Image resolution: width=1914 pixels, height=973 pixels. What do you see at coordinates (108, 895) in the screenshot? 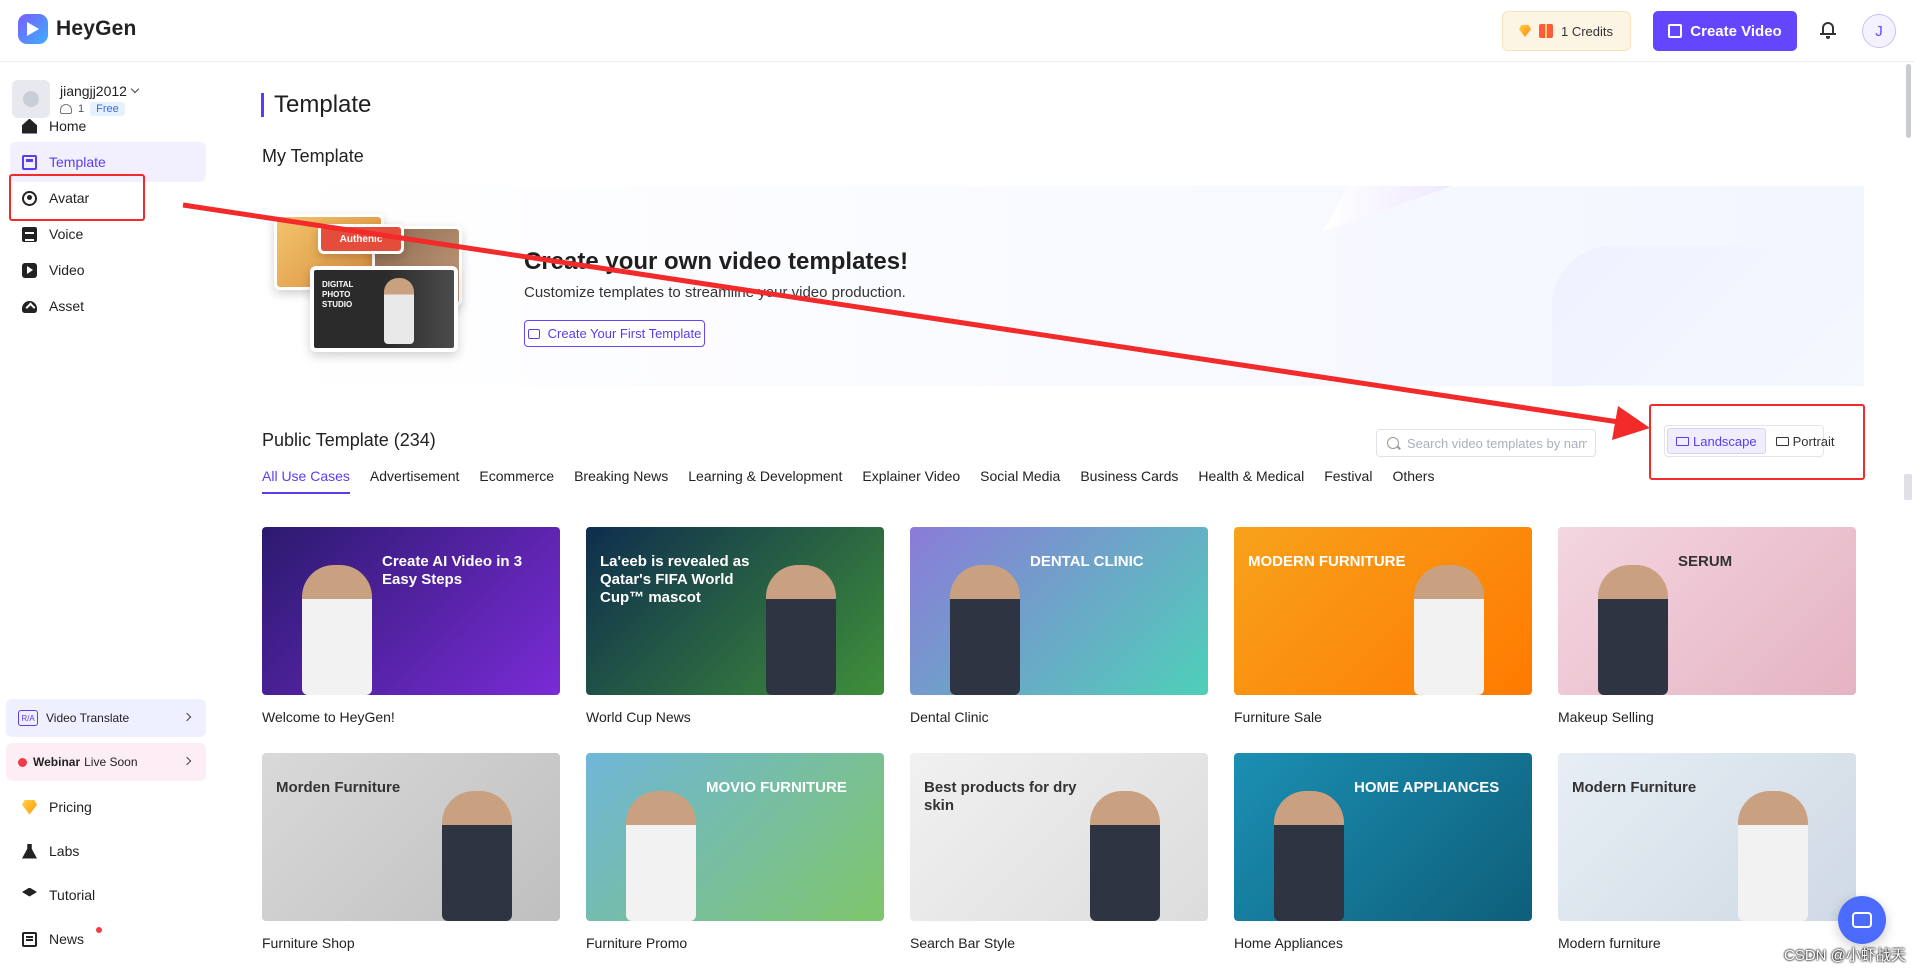
I see `sidebar-item-tutorial: Tutorial` at bounding box center [108, 895].